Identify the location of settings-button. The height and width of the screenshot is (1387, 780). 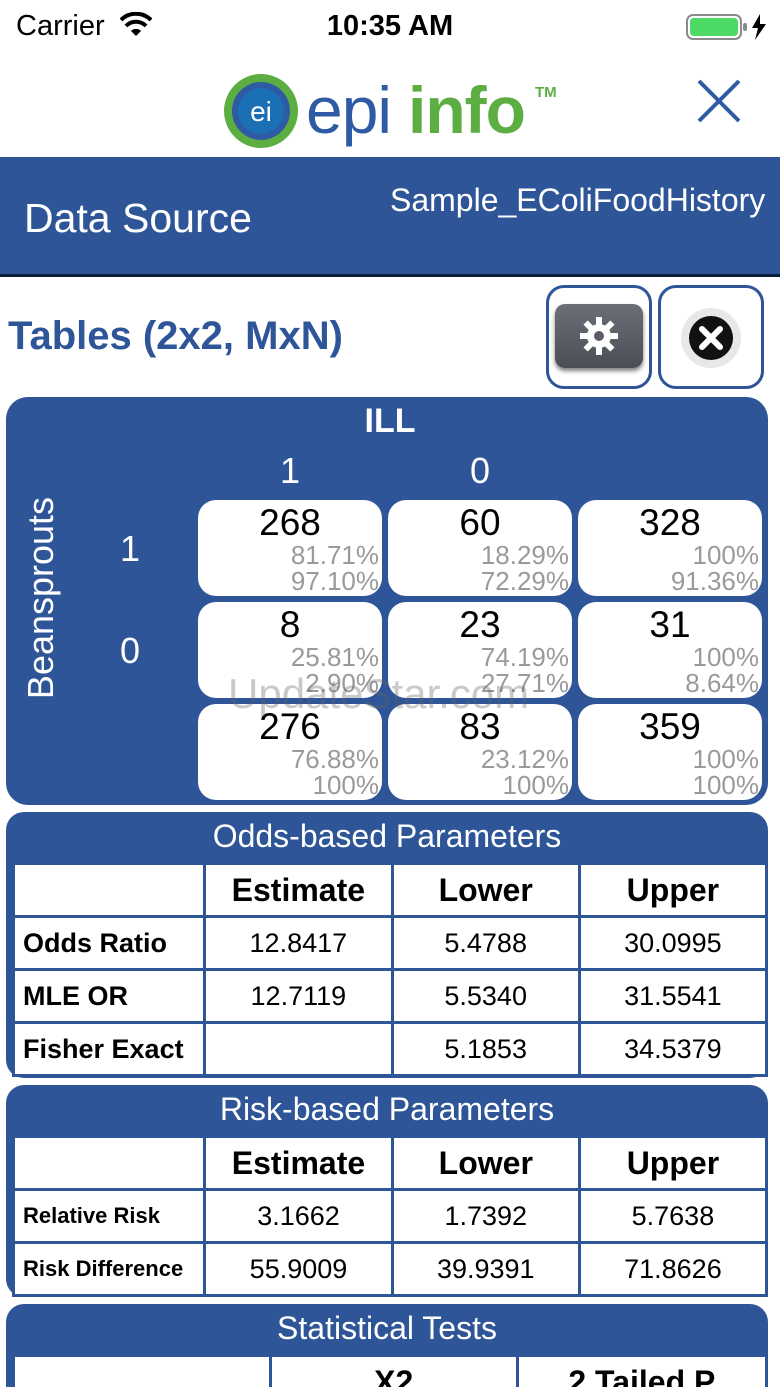
(599, 337).